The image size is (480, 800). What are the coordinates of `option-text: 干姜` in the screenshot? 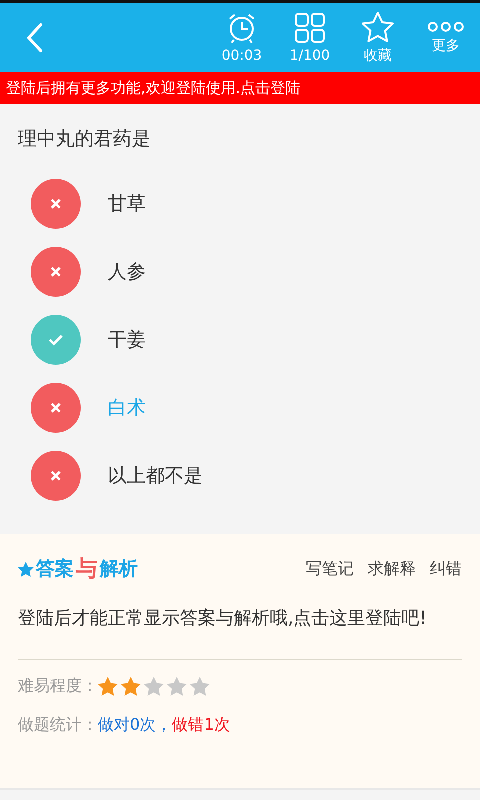 It's located at (127, 340).